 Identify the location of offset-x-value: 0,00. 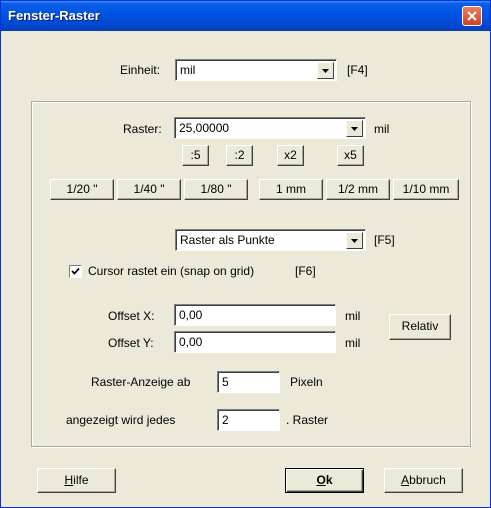
(191, 315).